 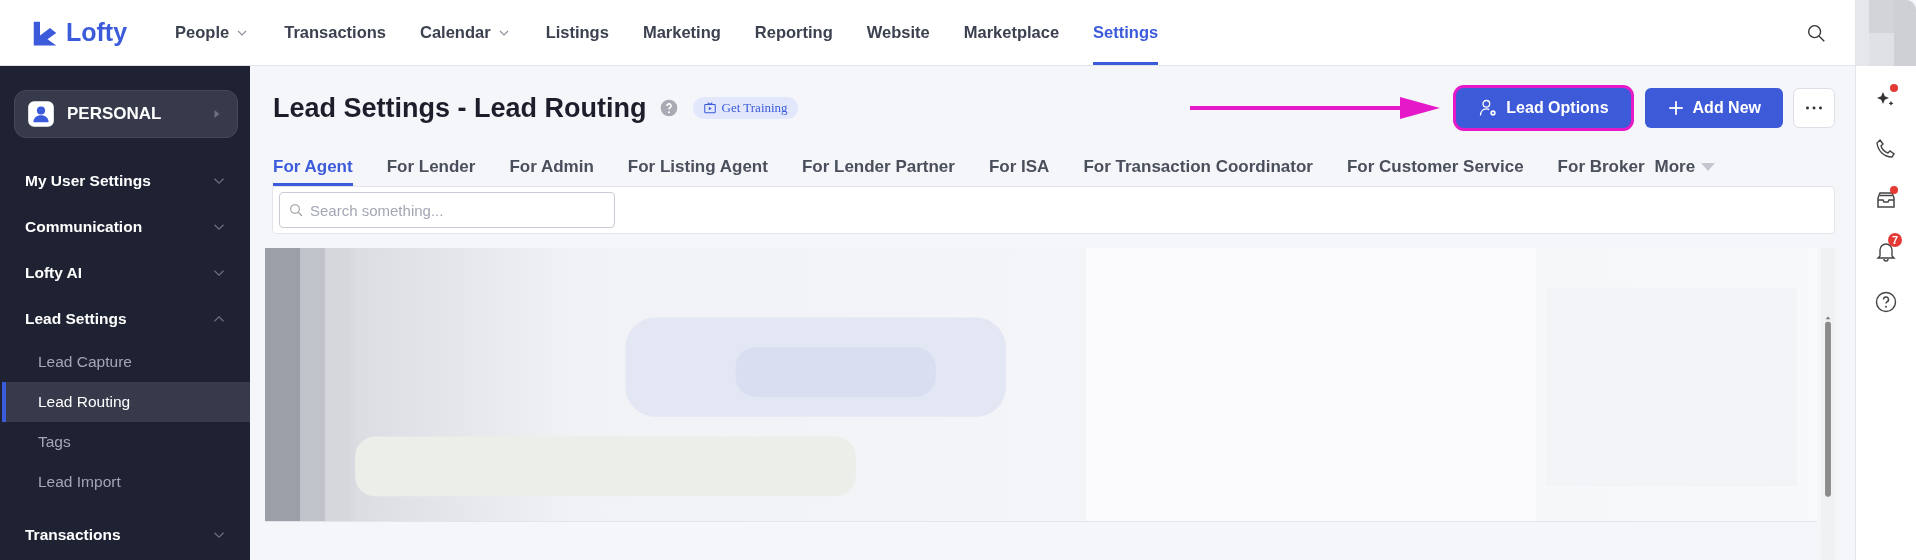 What do you see at coordinates (1685, 168) in the screenshot?
I see `role-tab: More` at bounding box center [1685, 168].